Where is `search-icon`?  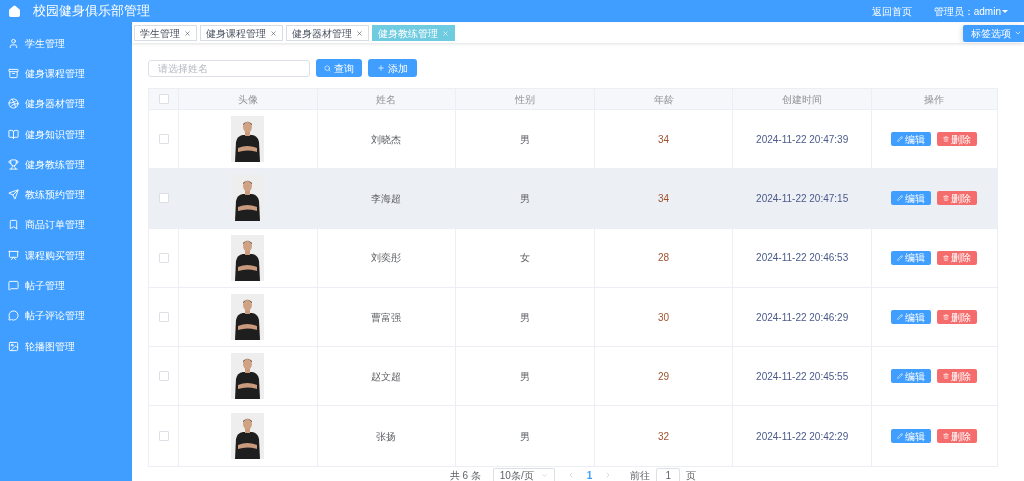
search-icon is located at coordinates (327, 68).